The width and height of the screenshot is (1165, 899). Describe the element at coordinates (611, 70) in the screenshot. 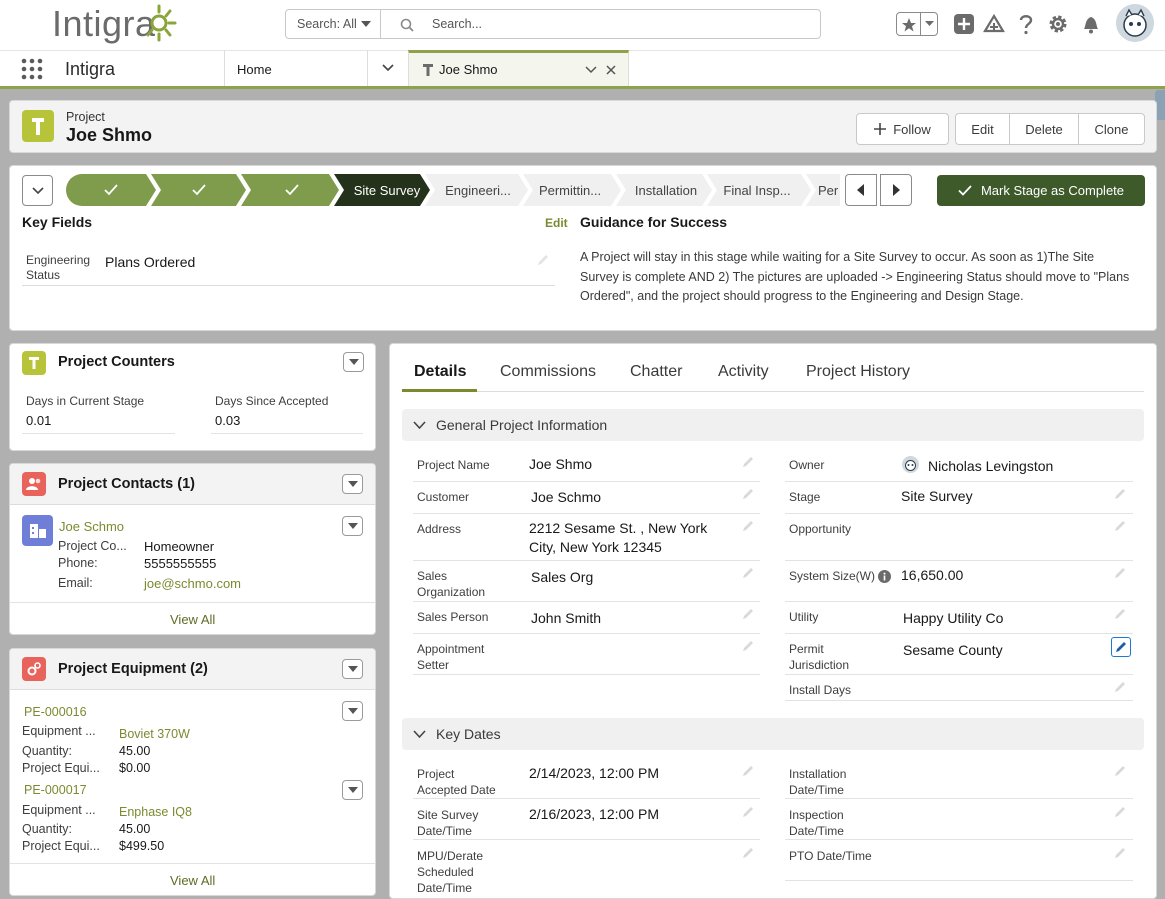

I see `close-icon` at that location.